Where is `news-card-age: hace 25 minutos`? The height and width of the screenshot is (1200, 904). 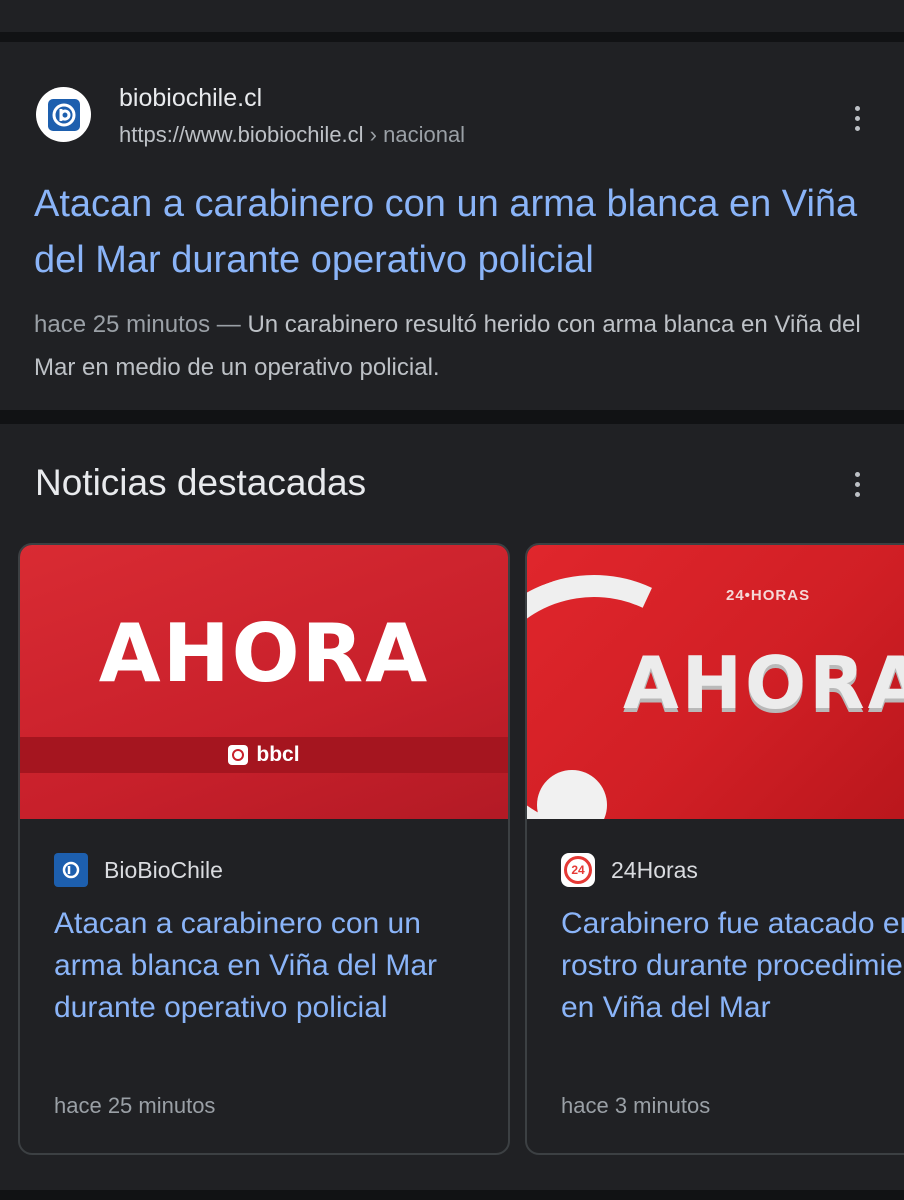 news-card-age: hace 25 minutos is located at coordinates (135, 1105).